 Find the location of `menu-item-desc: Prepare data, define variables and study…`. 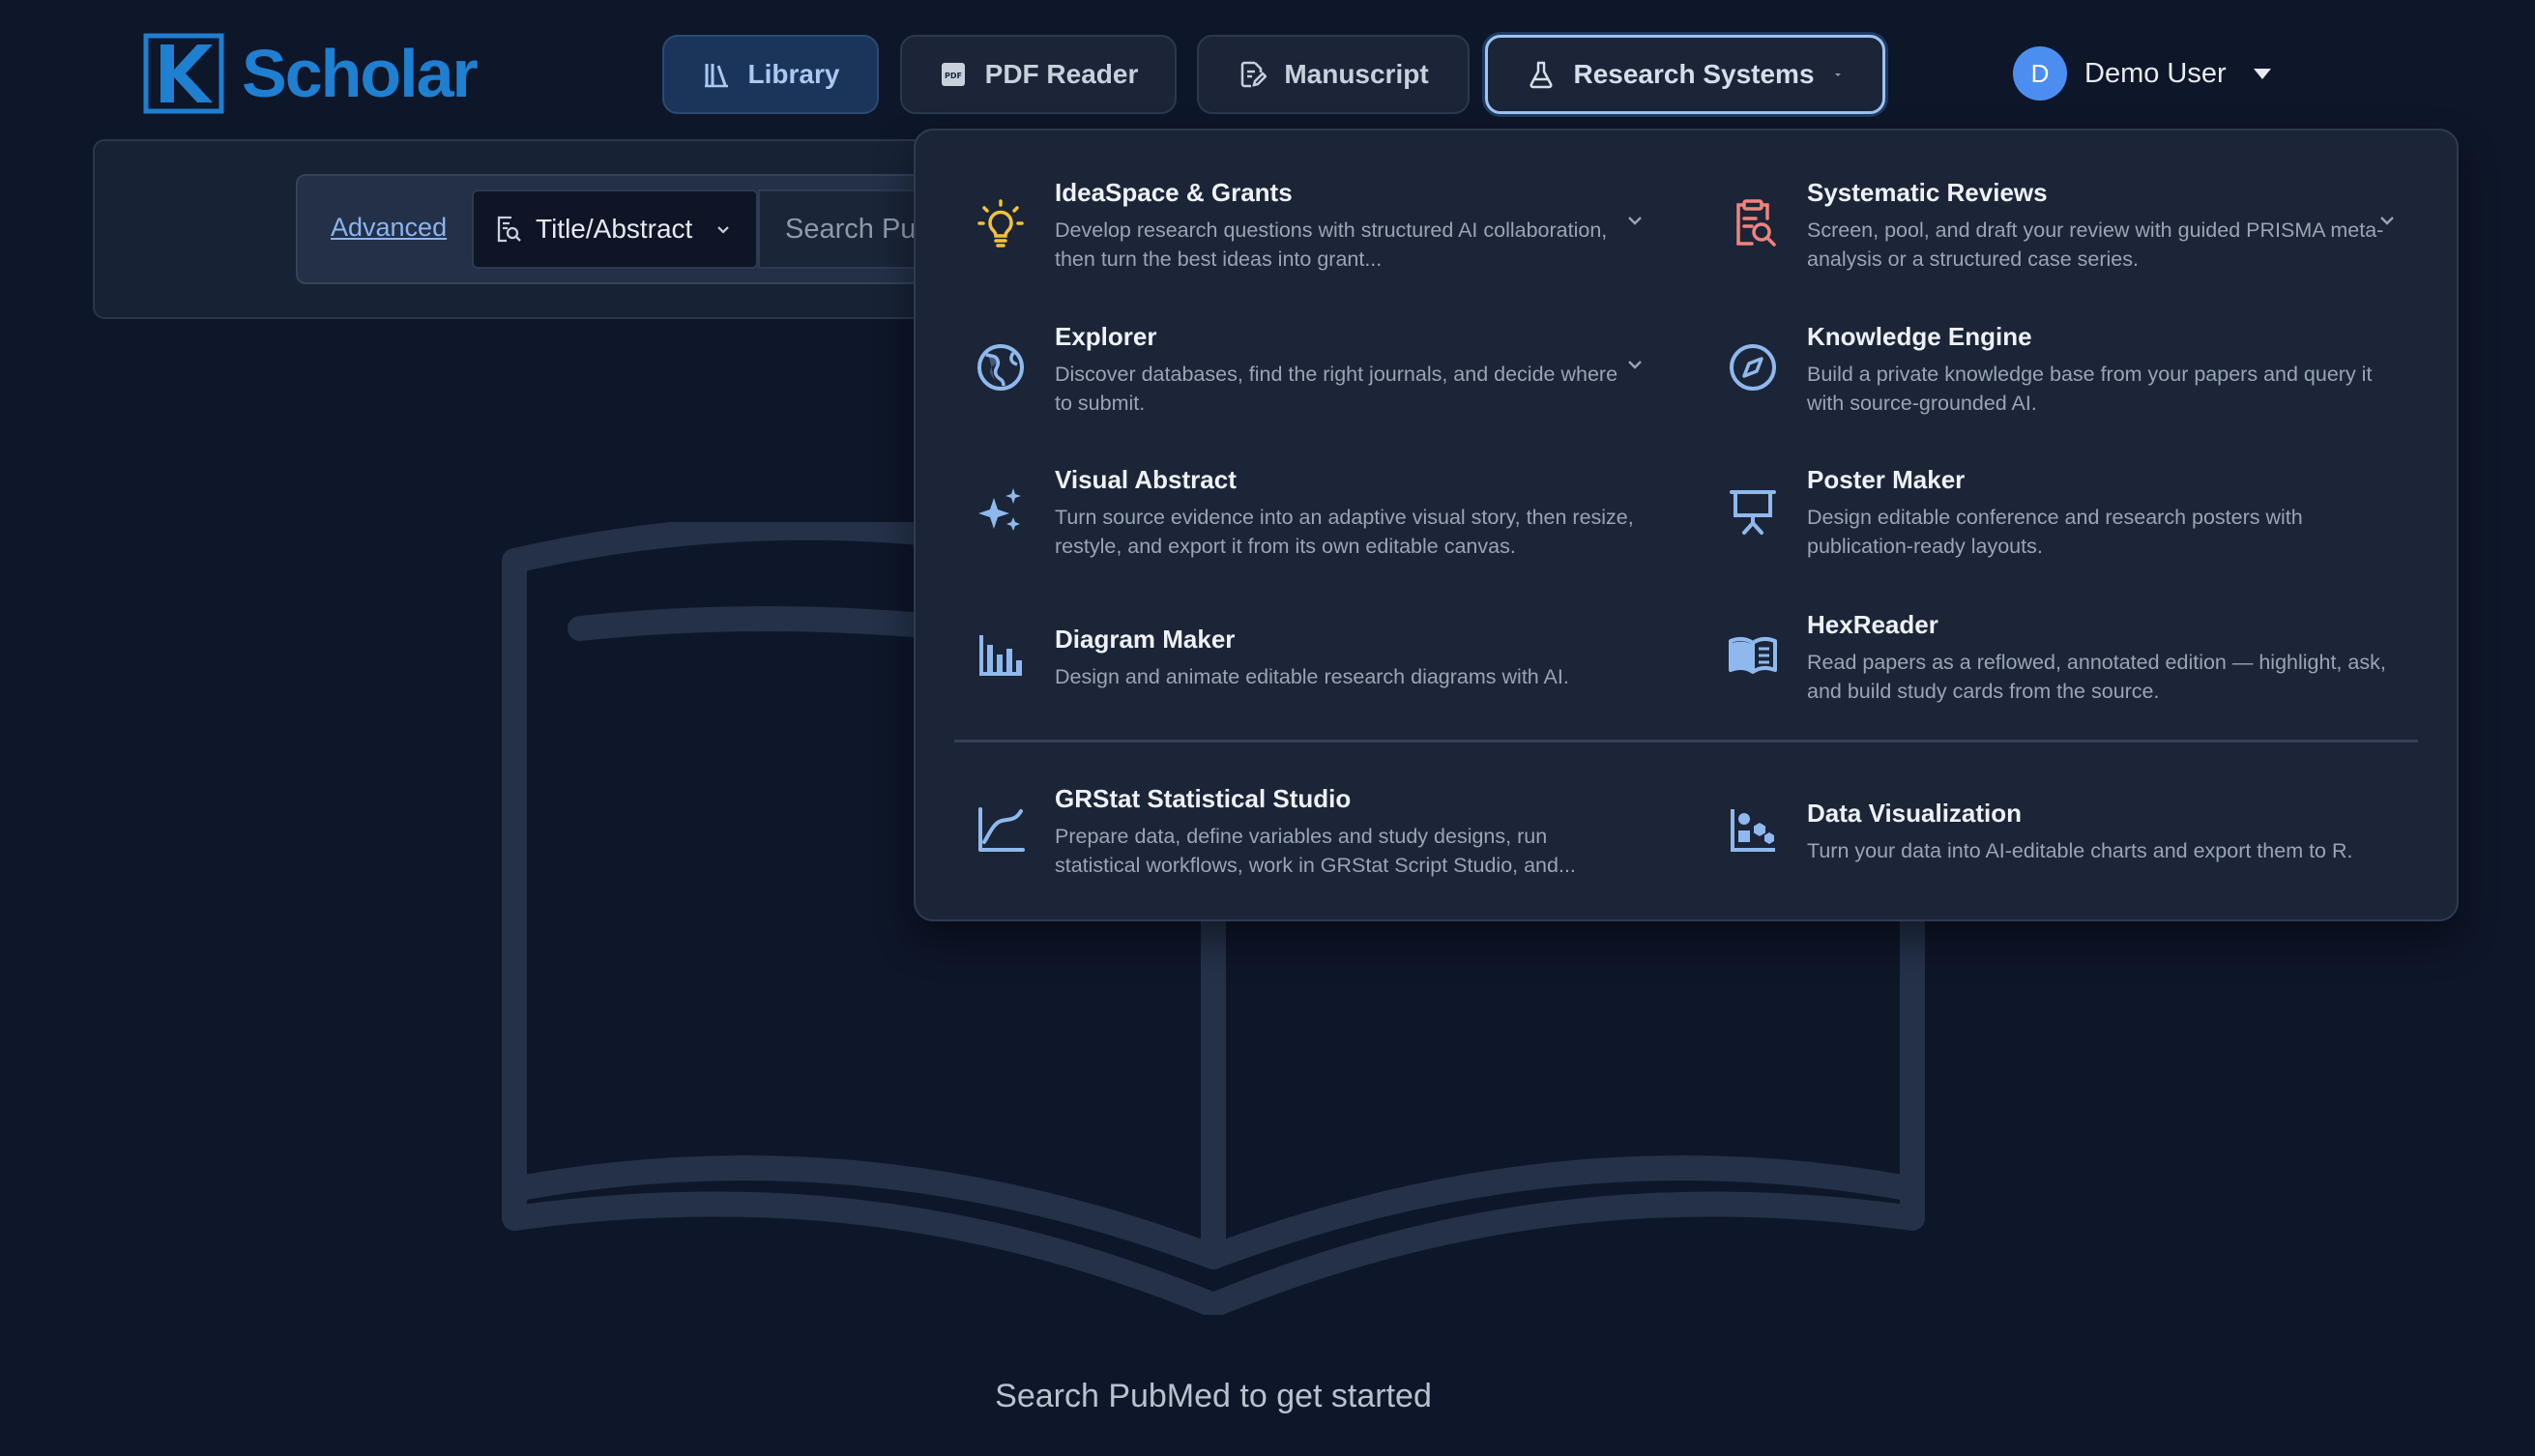

menu-item-desc: Prepare data, define variables and study… is located at coordinates (1315, 851).